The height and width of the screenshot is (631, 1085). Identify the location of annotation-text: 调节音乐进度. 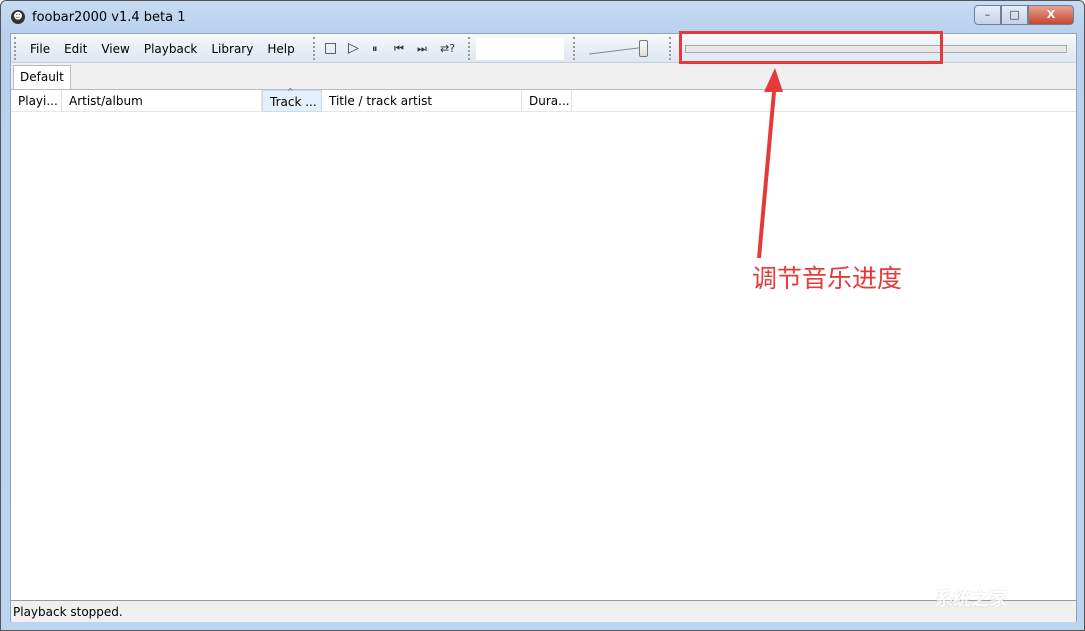
(827, 278).